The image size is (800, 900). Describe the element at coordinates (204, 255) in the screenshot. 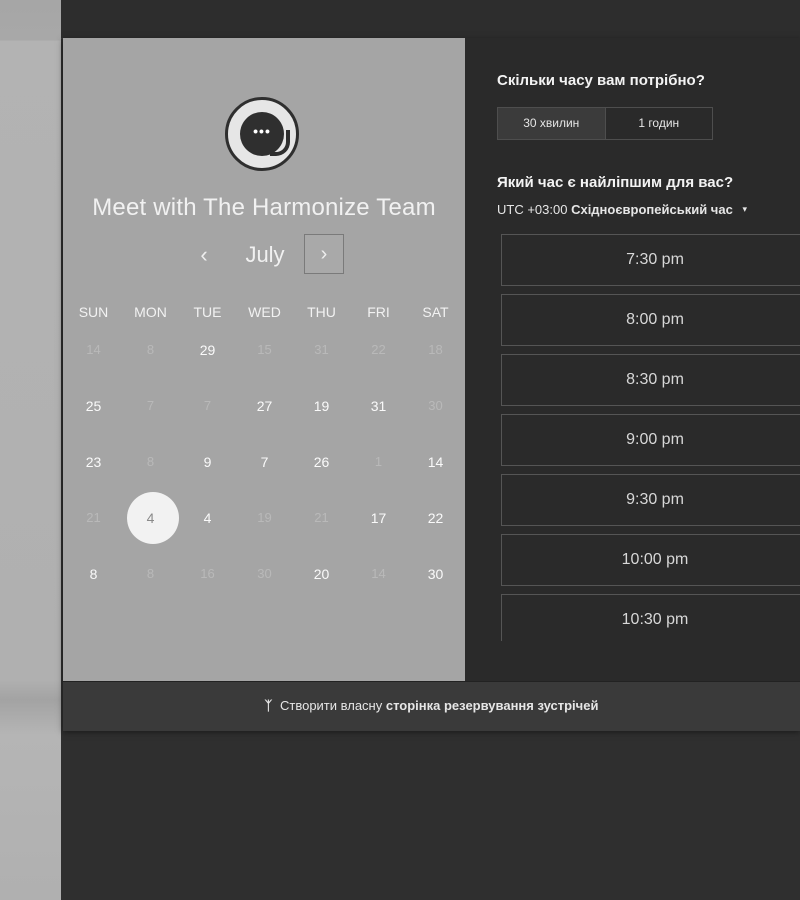

I see `prev-month-button: ‹` at that location.